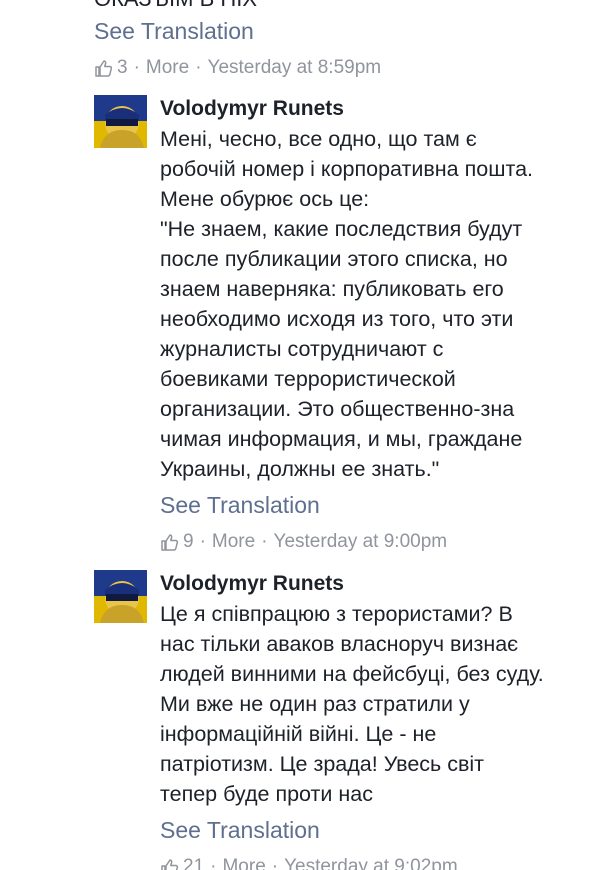 The height and width of the screenshot is (870, 600). What do you see at coordinates (315, 704) in the screenshot?
I see `comment-line: Ми вже не один раз стратили у` at bounding box center [315, 704].